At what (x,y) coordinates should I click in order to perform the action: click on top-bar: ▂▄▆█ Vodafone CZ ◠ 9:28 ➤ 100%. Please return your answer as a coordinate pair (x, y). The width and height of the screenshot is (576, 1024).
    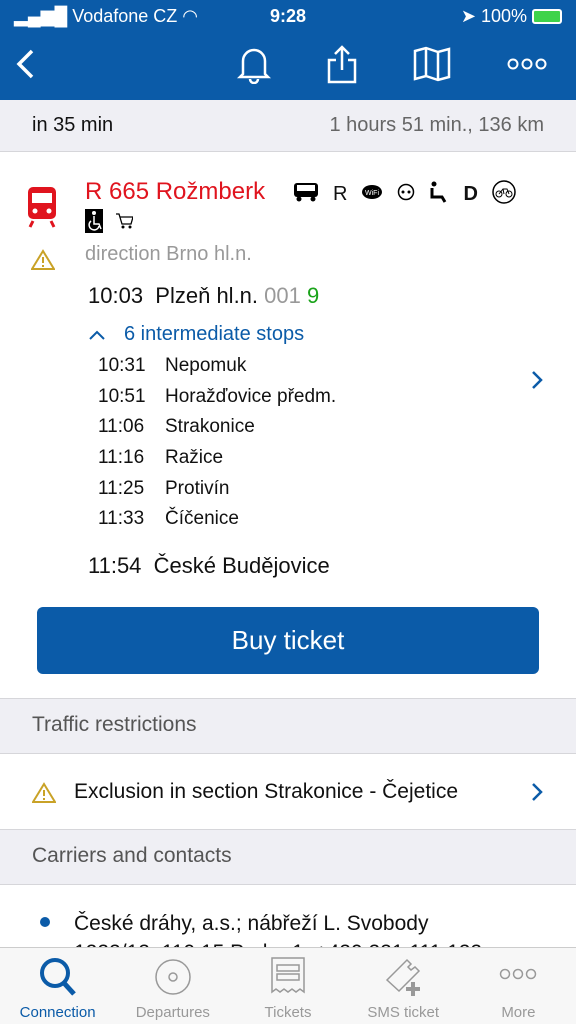
    Looking at the image, I should click on (288, 50).